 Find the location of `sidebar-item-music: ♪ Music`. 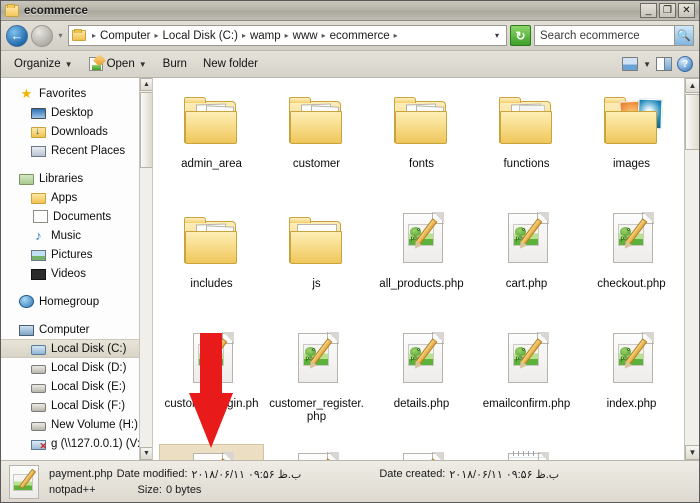

sidebar-item-music: ♪ Music is located at coordinates (76, 235).